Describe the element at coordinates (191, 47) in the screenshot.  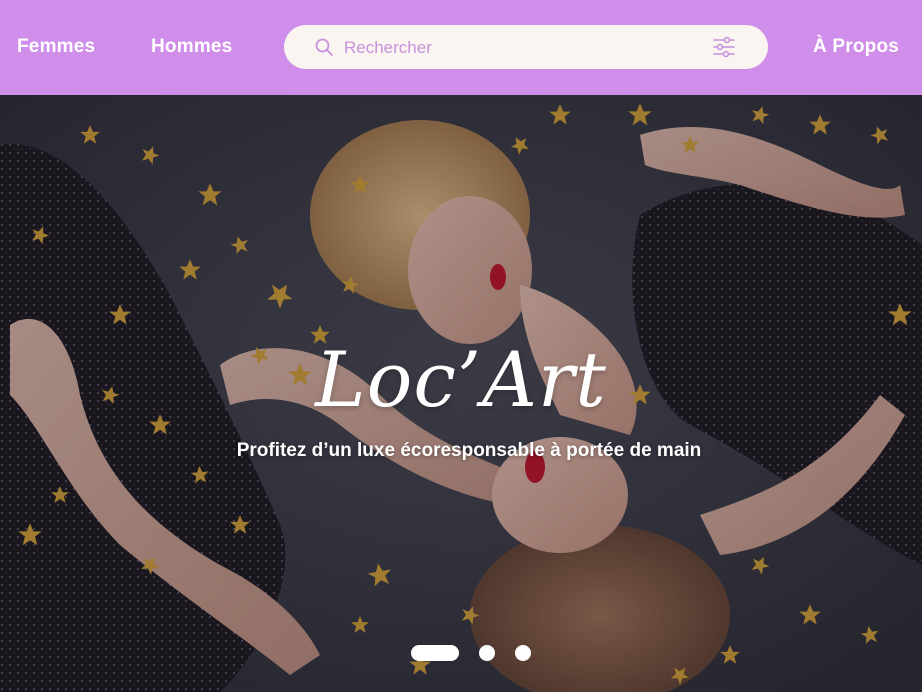
I see `nav-link-hommes: Hommes` at that location.